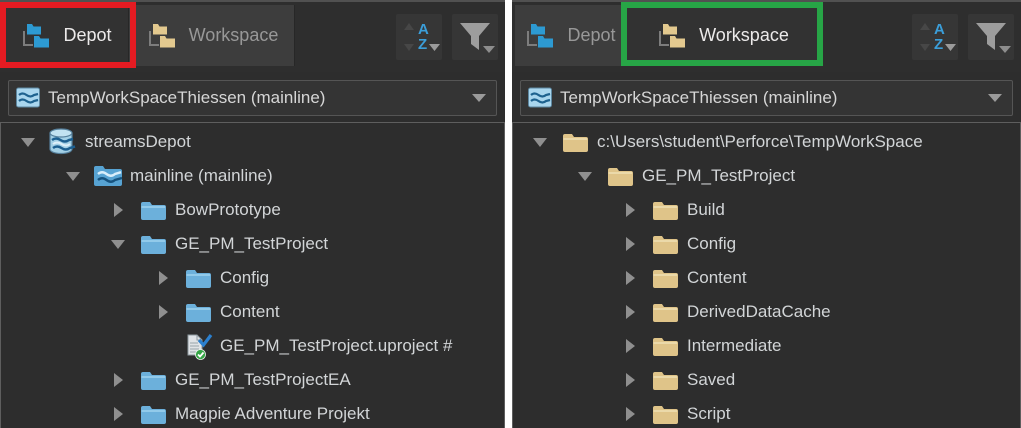 The image size is (1021, 428). I want to click on tree-row: BowPrototype, so click(252, 210).